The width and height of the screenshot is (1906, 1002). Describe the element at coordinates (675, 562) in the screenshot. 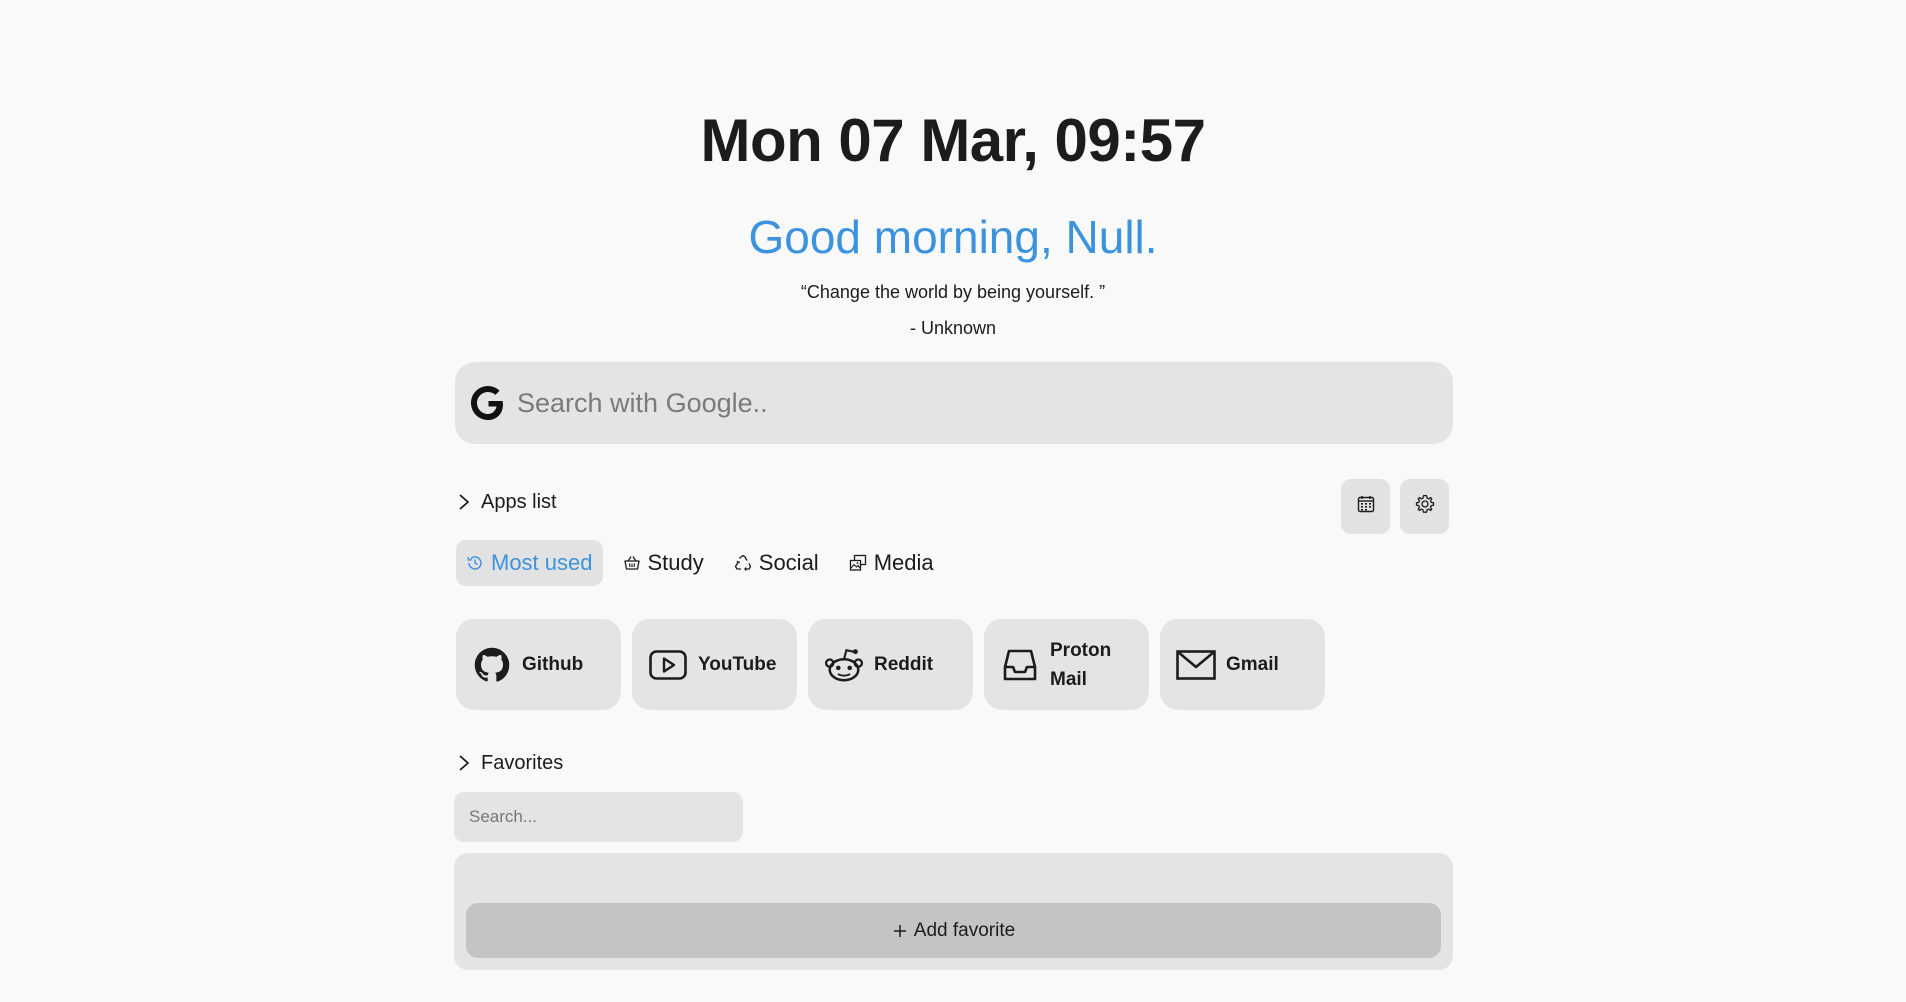

I see `tab-label: Study` at that location.